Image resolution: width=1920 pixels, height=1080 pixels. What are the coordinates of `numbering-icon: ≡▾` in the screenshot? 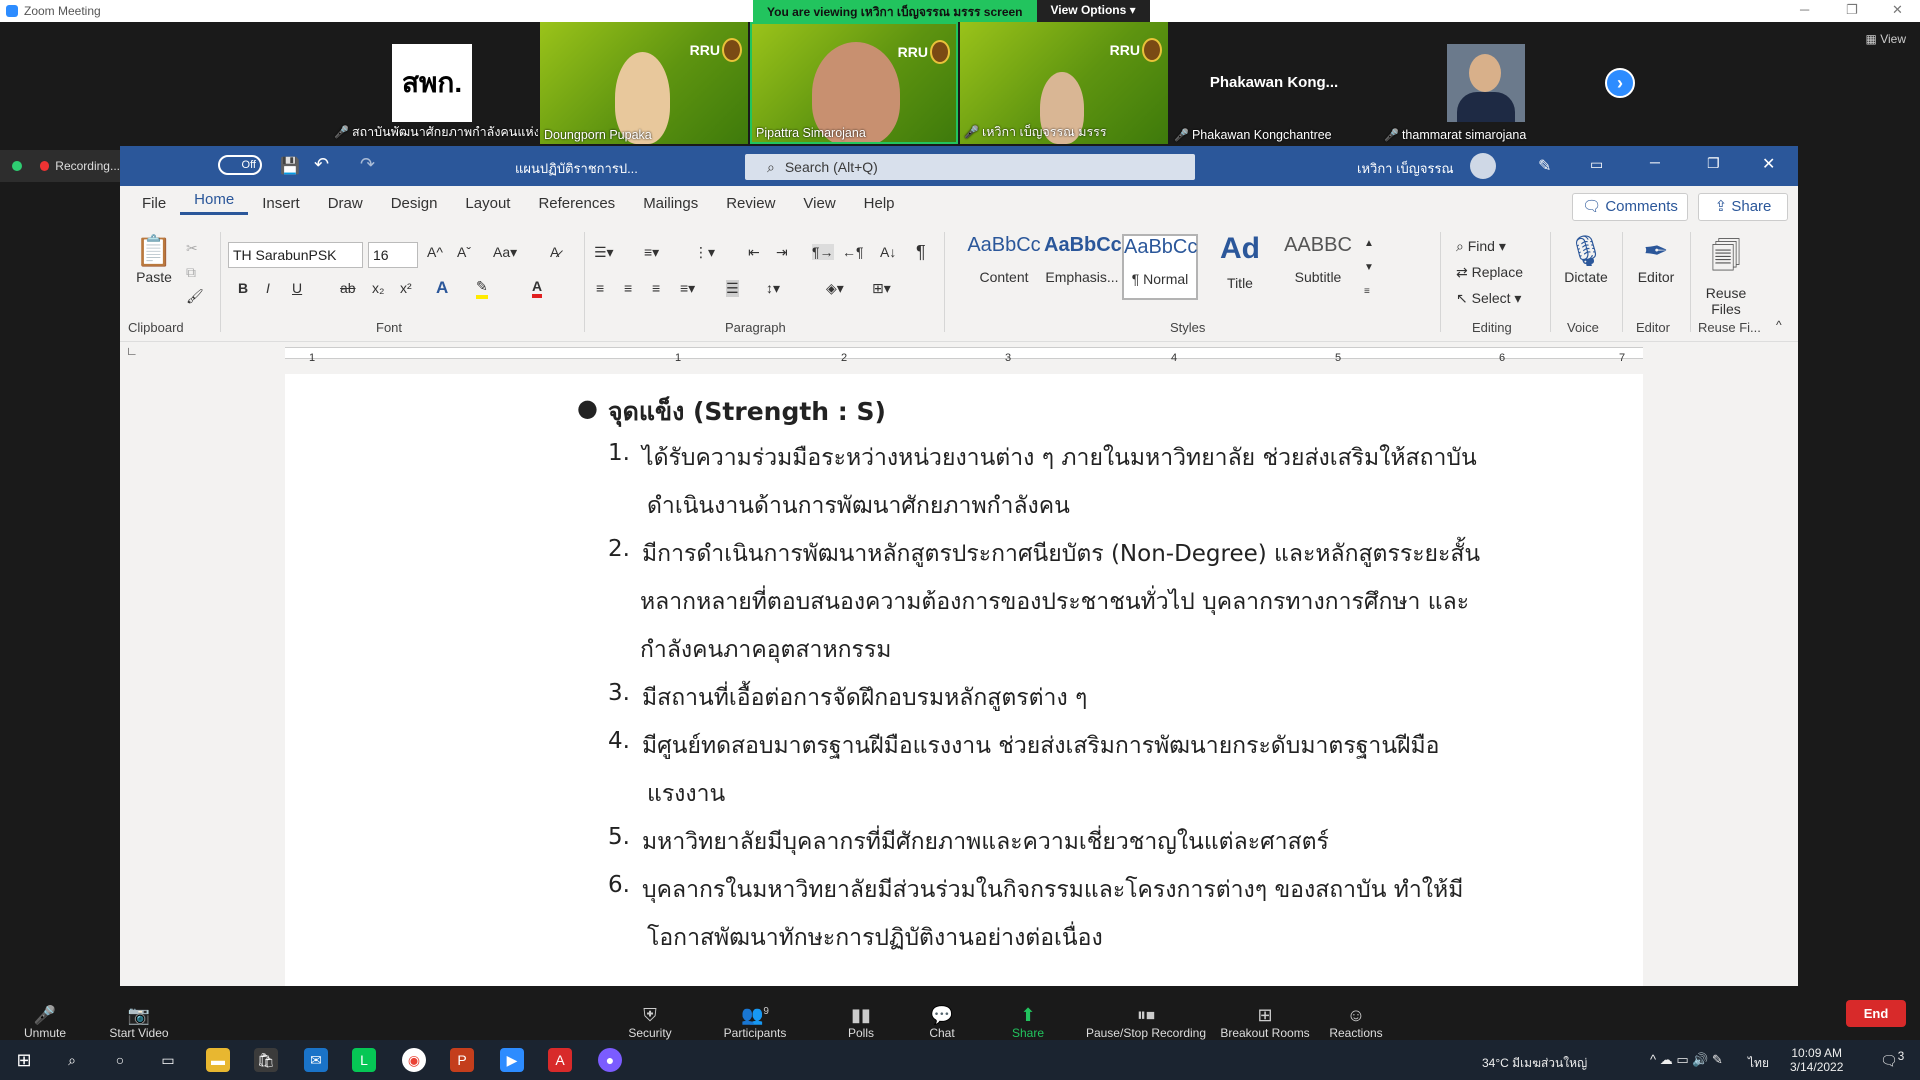 It's located at (651, 252).